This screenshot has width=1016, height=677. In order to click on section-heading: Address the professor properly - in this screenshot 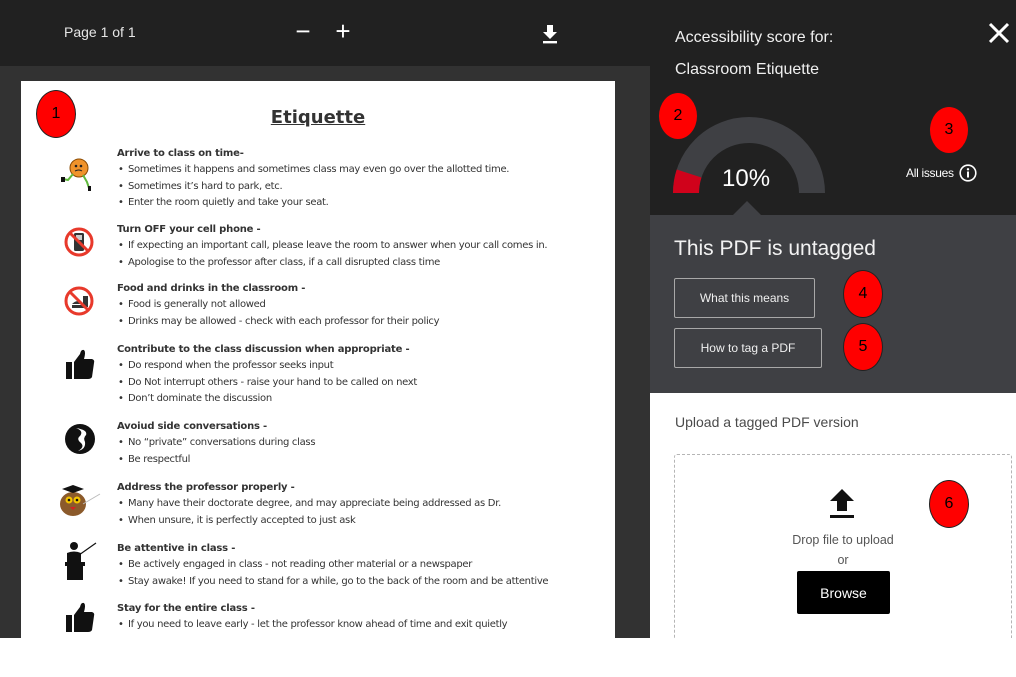, I will do `click(206, 487)`.